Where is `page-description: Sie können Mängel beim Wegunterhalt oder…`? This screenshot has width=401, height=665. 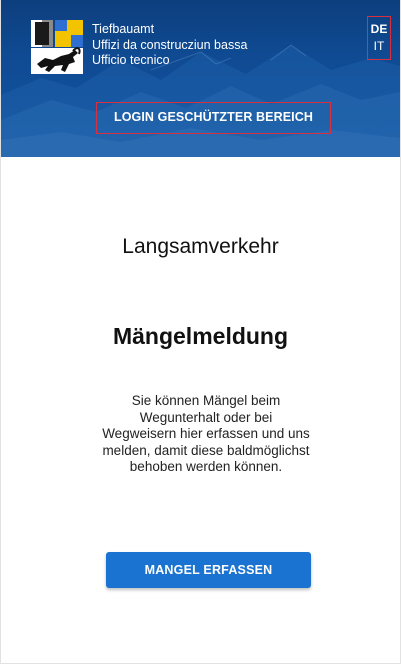
page-description: Sie können Mängel beim Wegunterhalt oder… is located at coordinates (206, 433).